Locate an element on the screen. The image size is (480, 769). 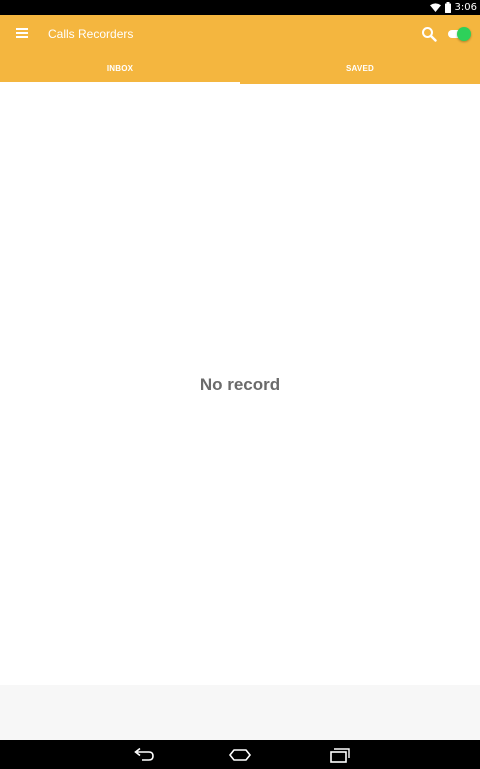
empty-message: No record is located at coordinates (240, 384).